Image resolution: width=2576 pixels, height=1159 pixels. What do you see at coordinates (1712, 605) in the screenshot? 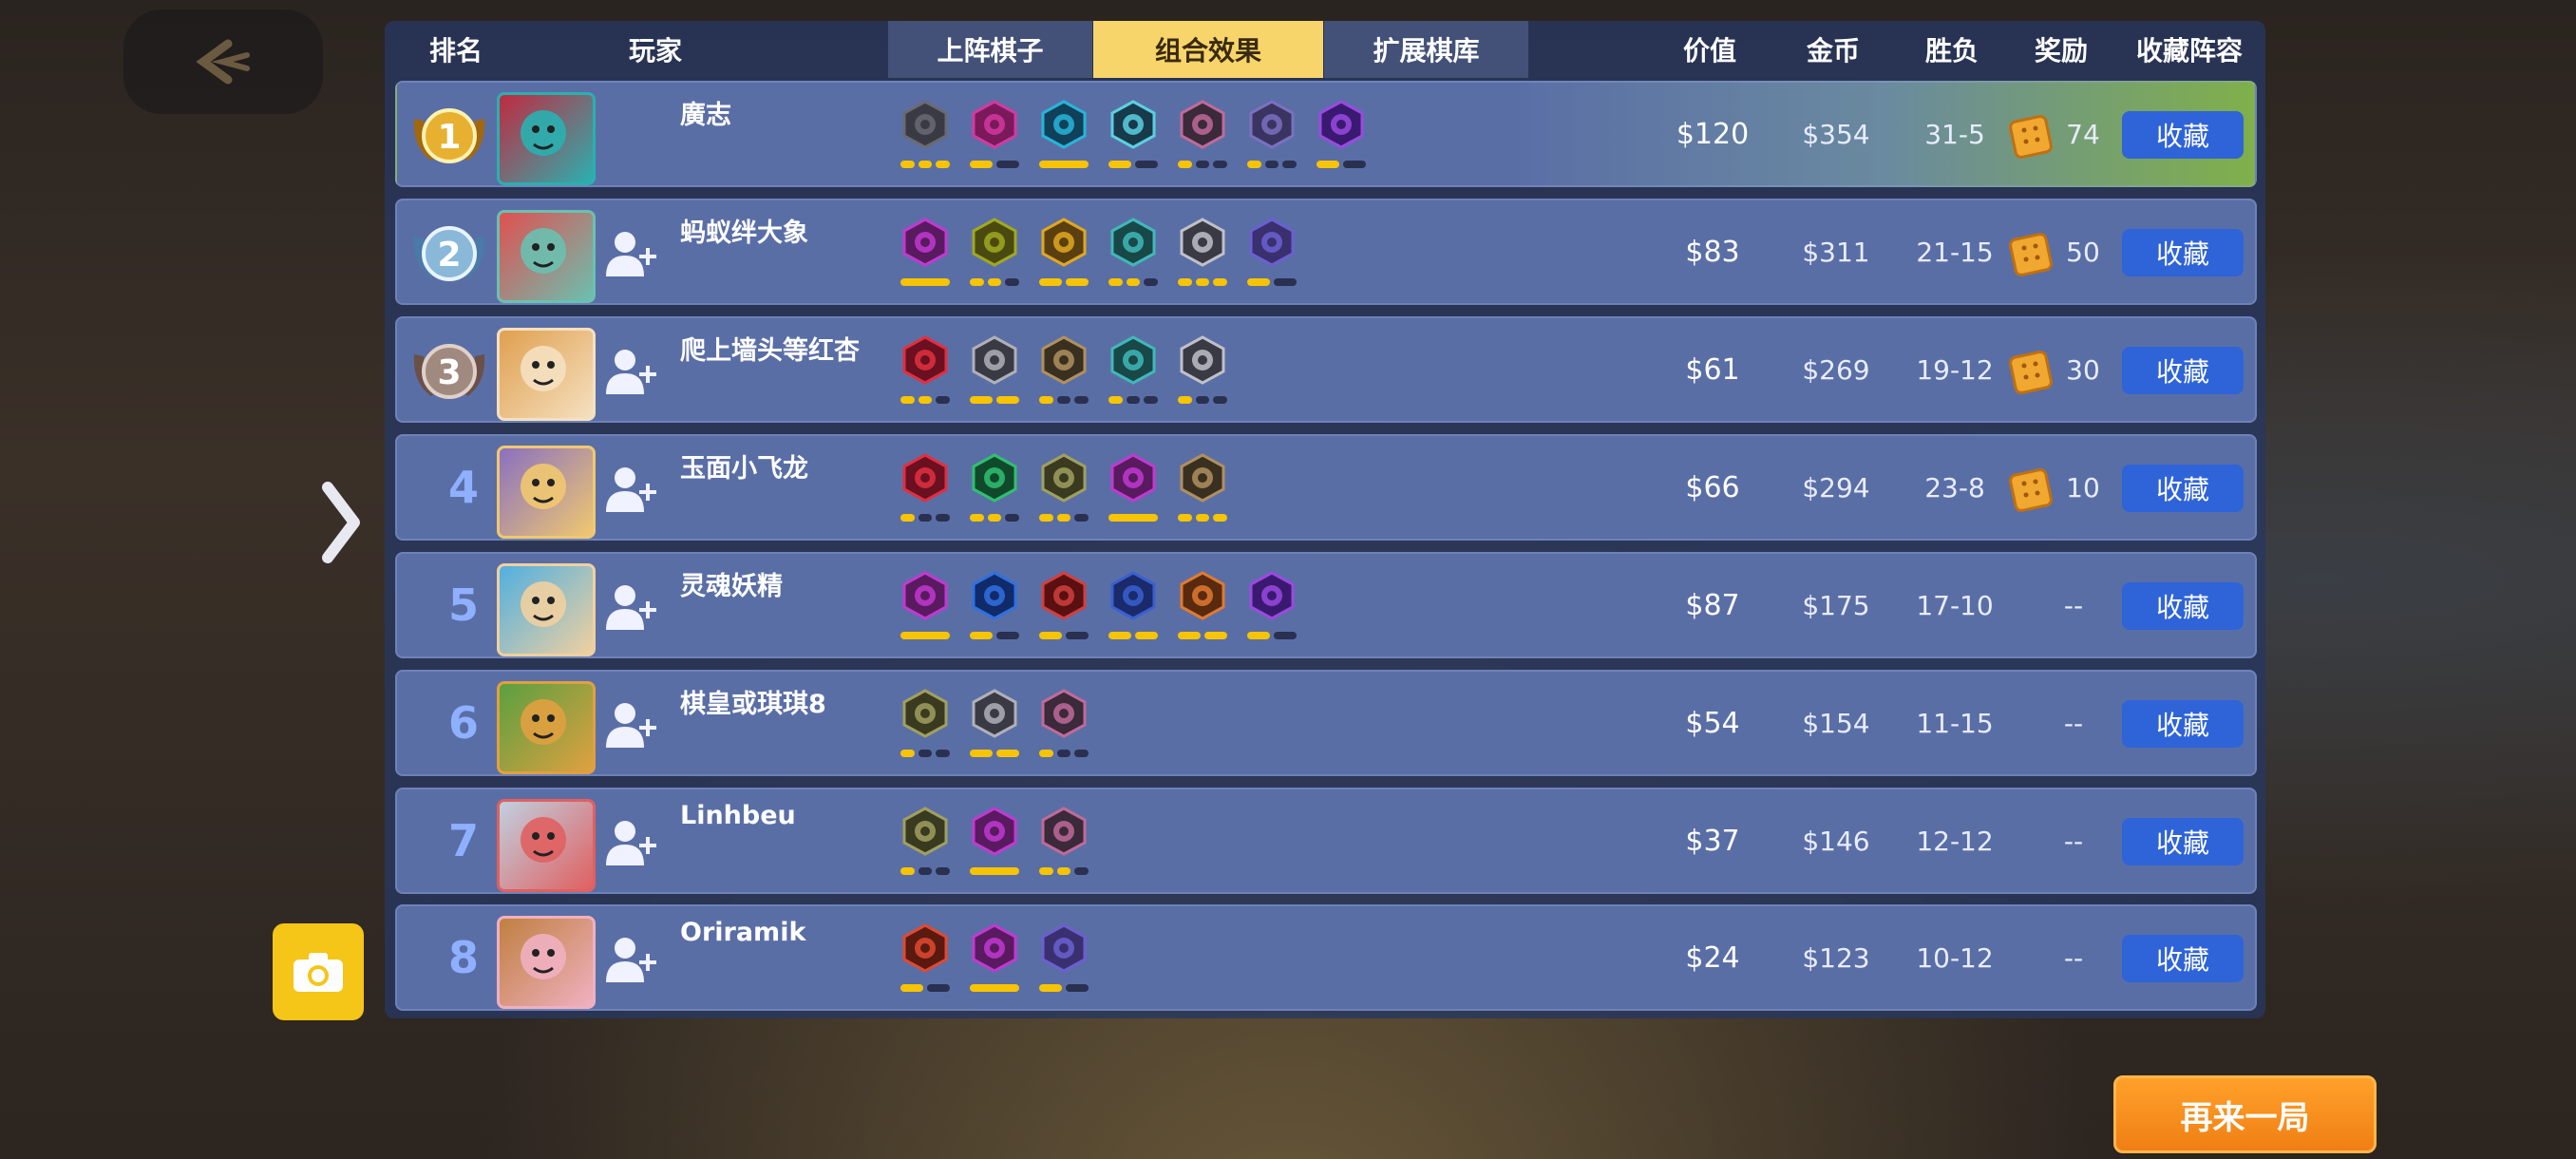
I see `lineup-value: $87` at bounding box center [1712, 605].